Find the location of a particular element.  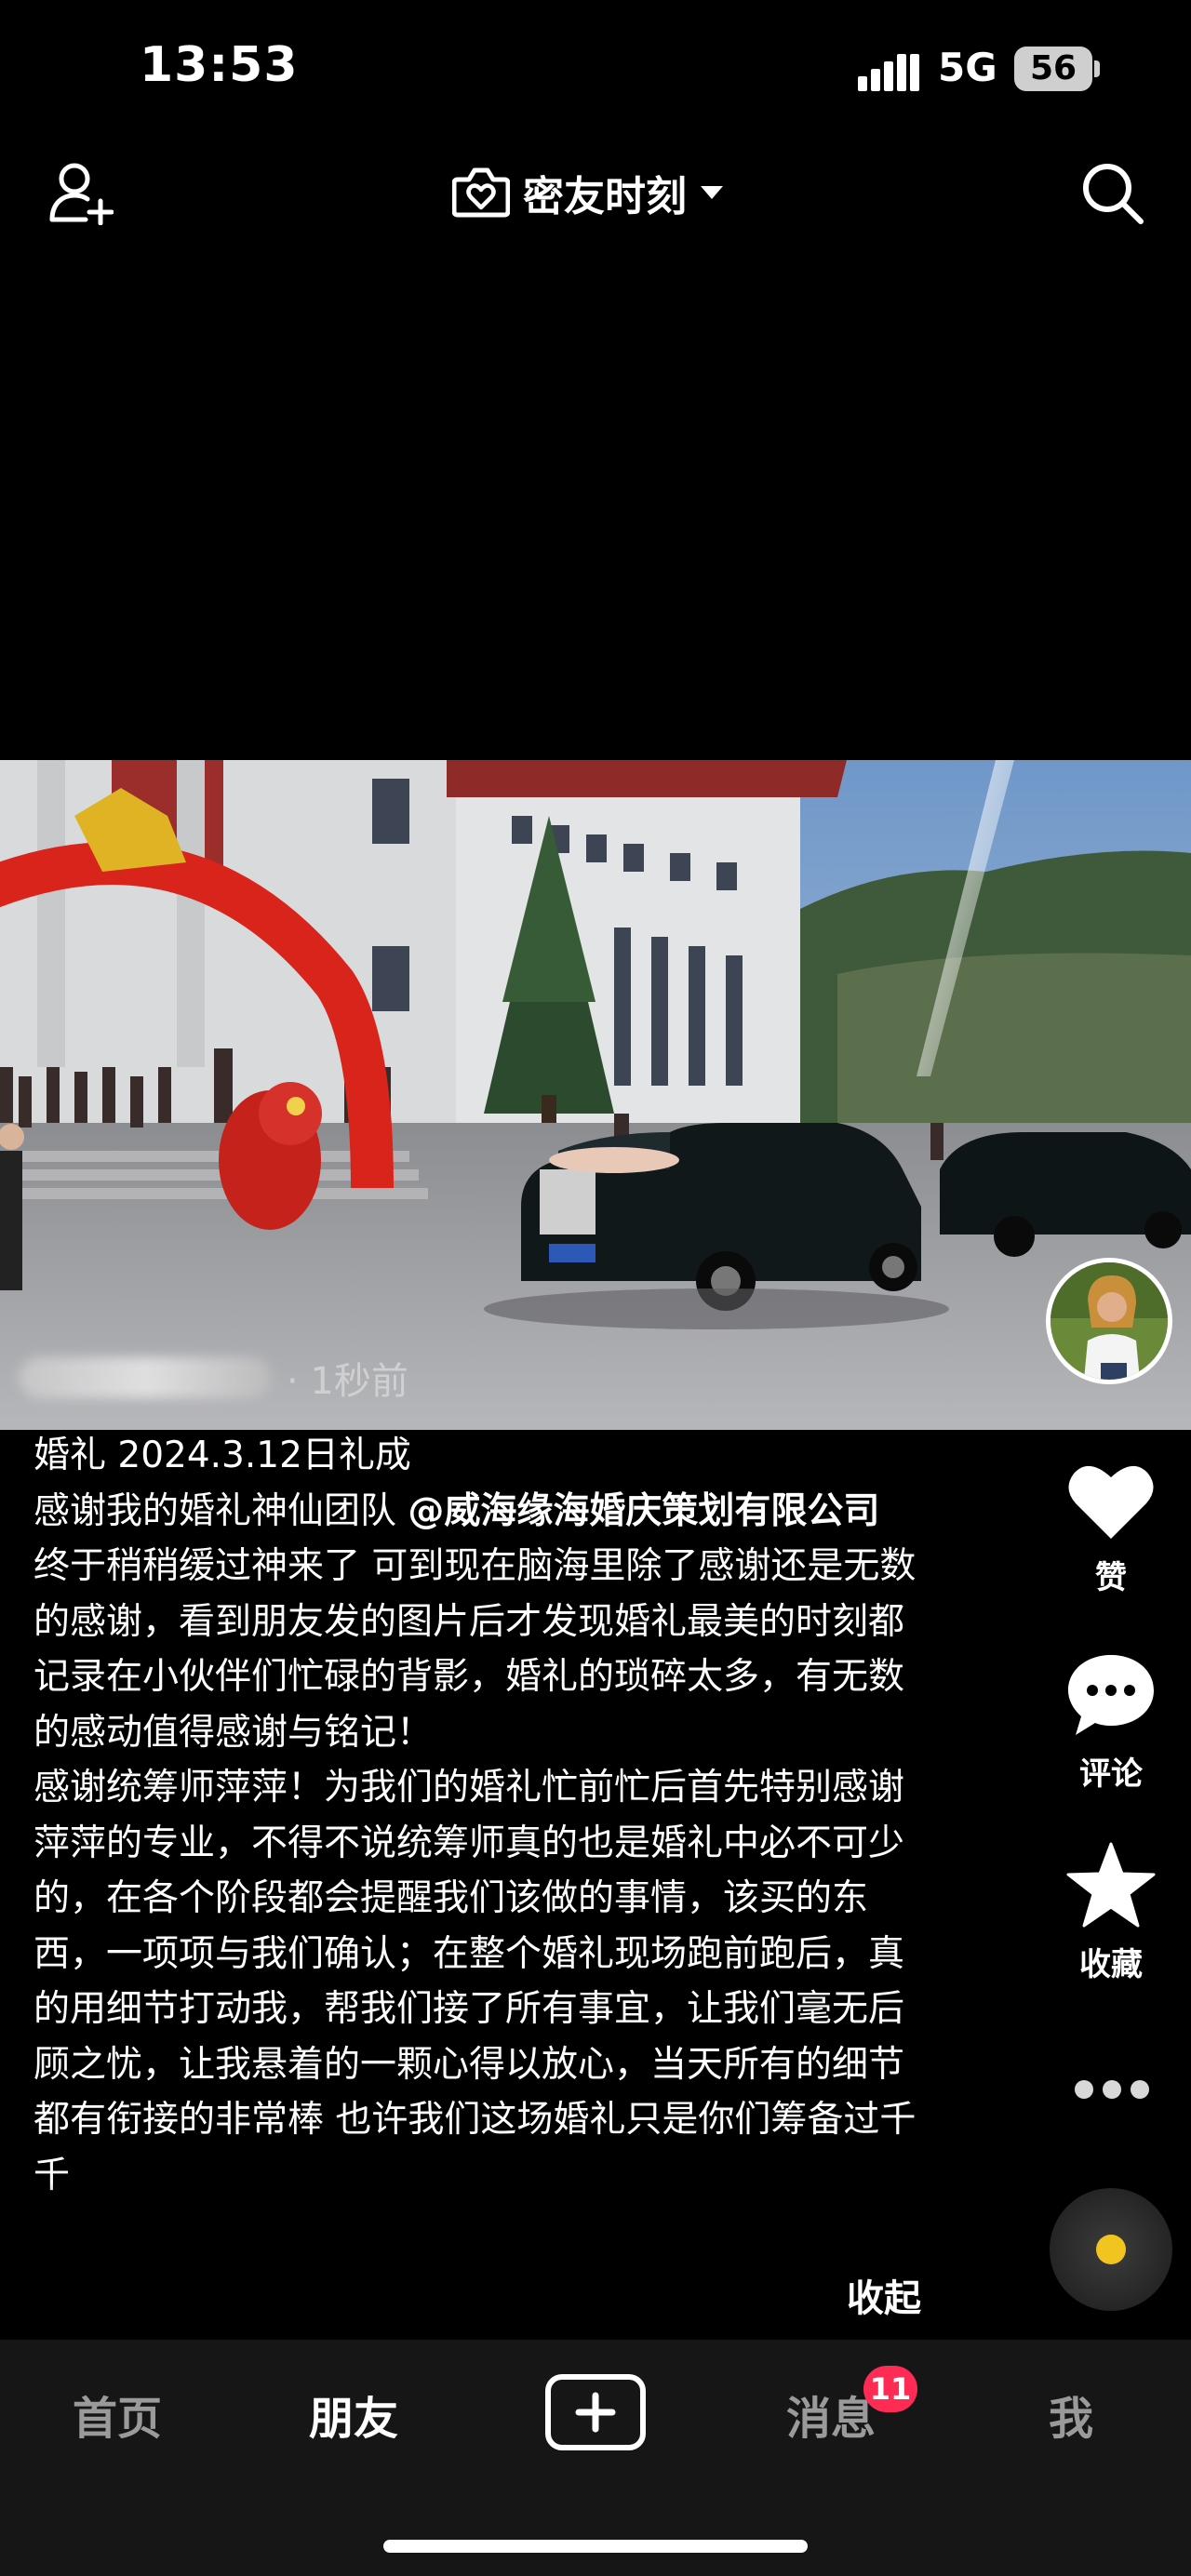

caption-line: 婚礼 2024.3.12日礼成 is located at coordinates (222, 1455).